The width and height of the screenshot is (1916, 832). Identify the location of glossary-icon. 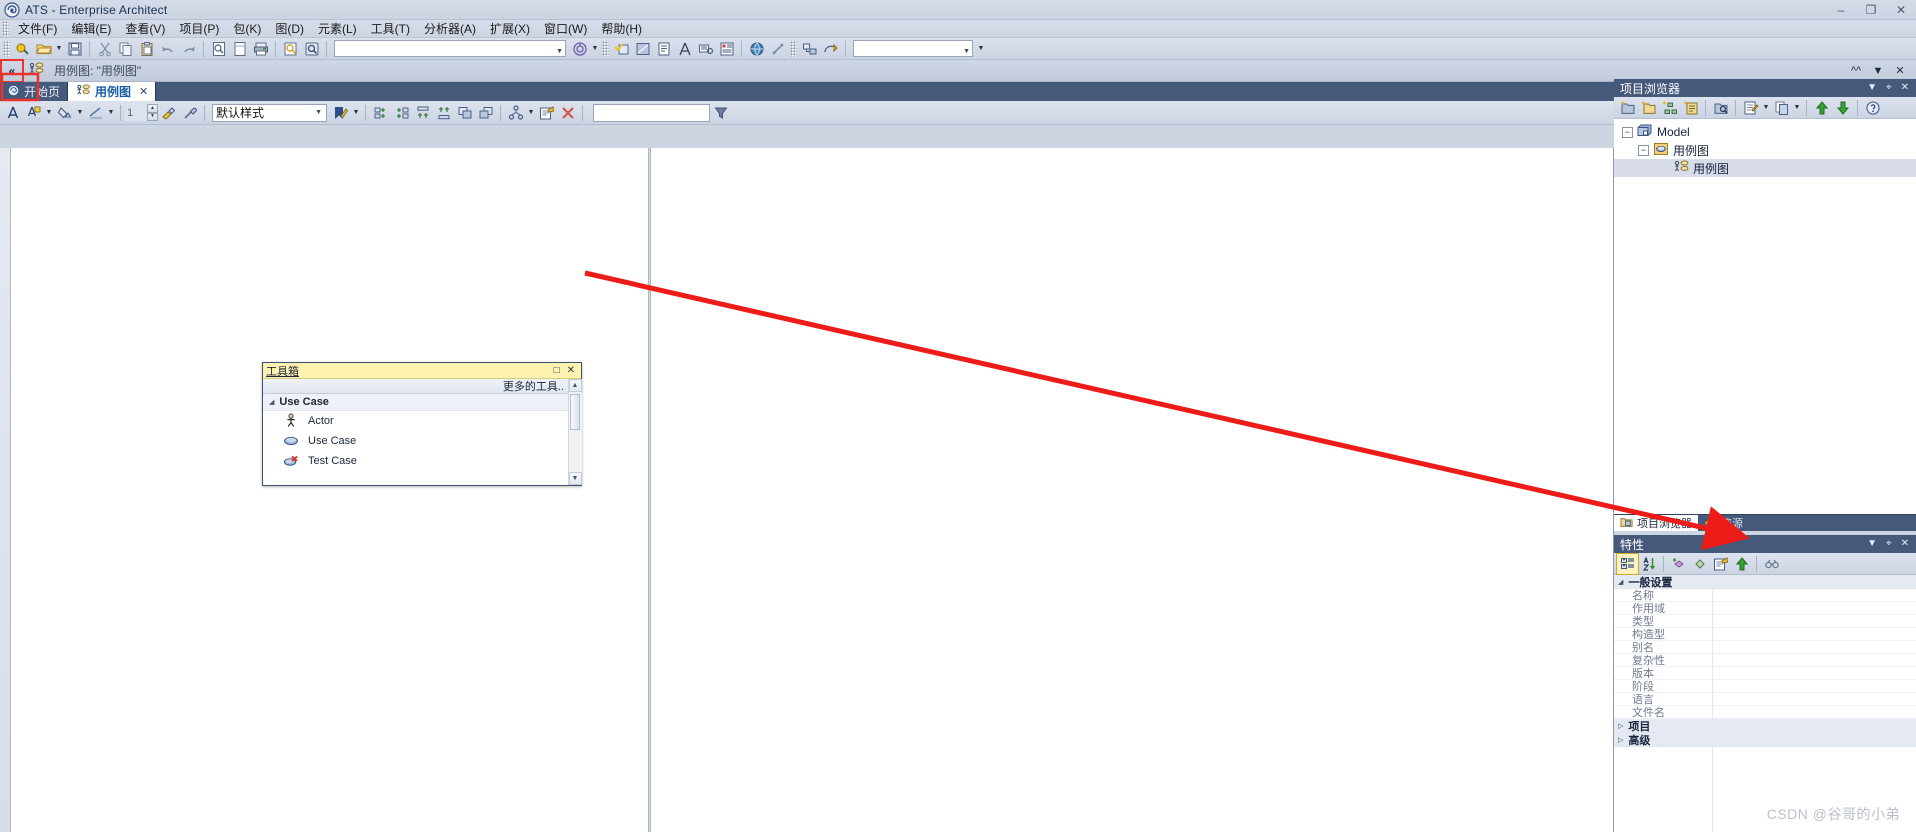
(642, 49).